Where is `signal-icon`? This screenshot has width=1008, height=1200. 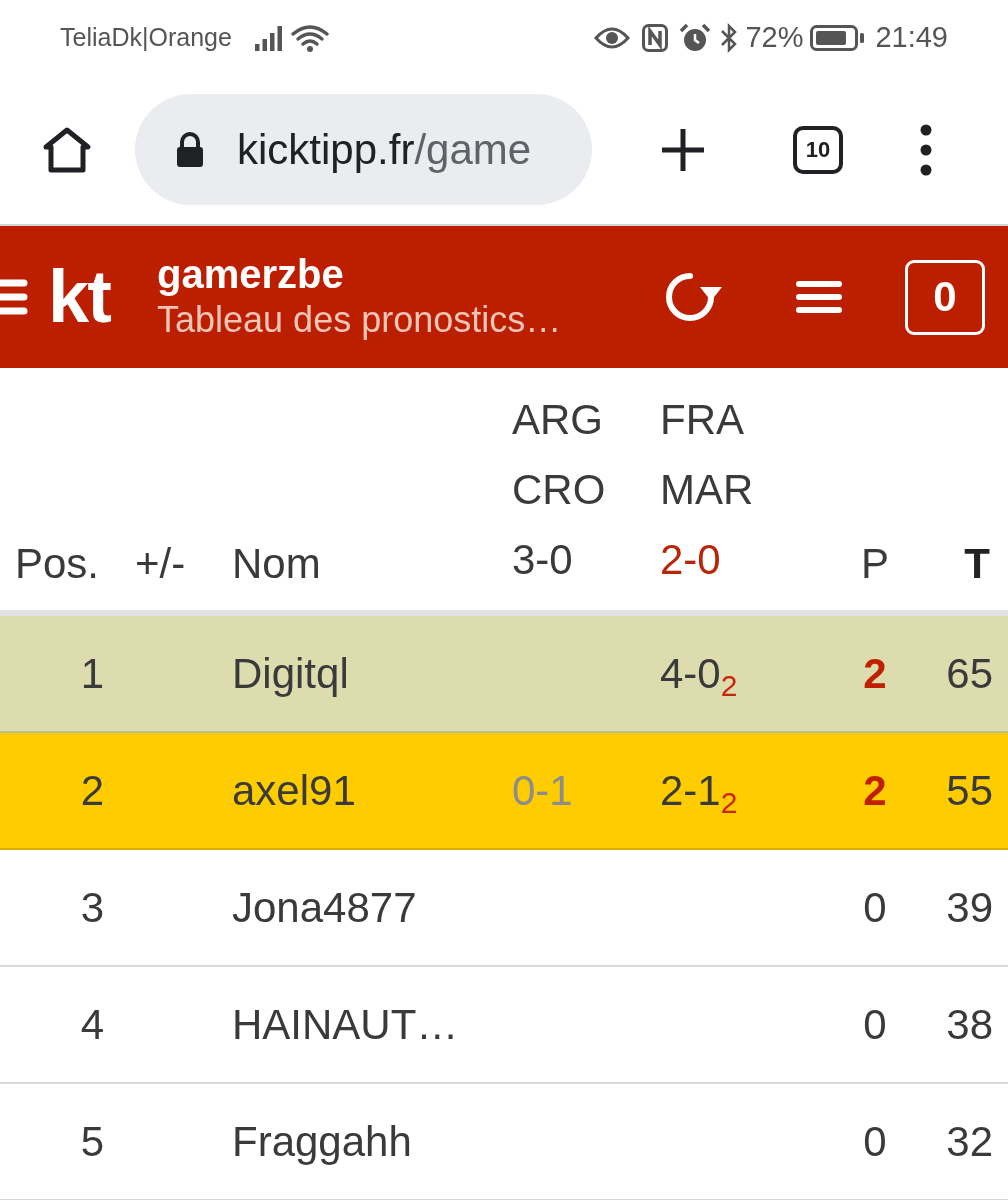
signal-icon is located at coordinates (268, 37).